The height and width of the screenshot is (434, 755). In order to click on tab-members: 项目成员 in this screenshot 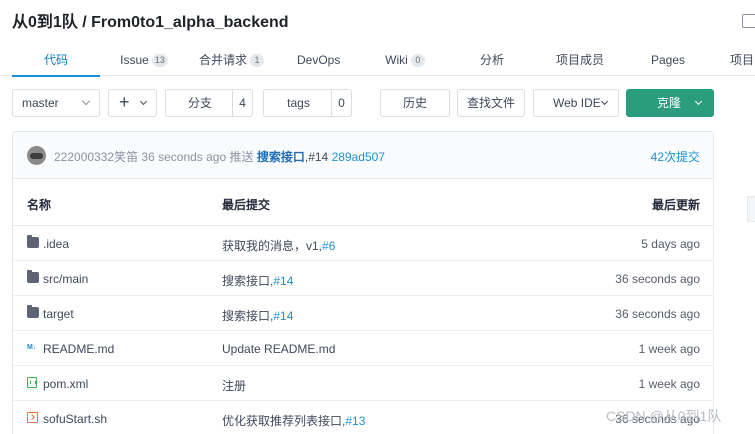, I will do `click(580, 60)`.